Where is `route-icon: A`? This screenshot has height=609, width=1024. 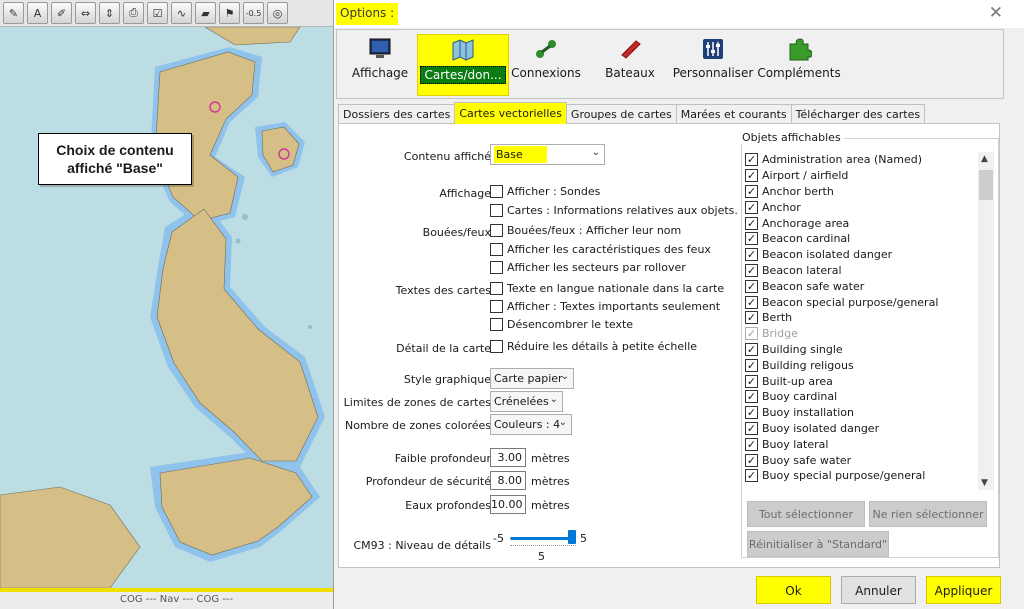 route-icon: A is located at coordinates (37, 13).